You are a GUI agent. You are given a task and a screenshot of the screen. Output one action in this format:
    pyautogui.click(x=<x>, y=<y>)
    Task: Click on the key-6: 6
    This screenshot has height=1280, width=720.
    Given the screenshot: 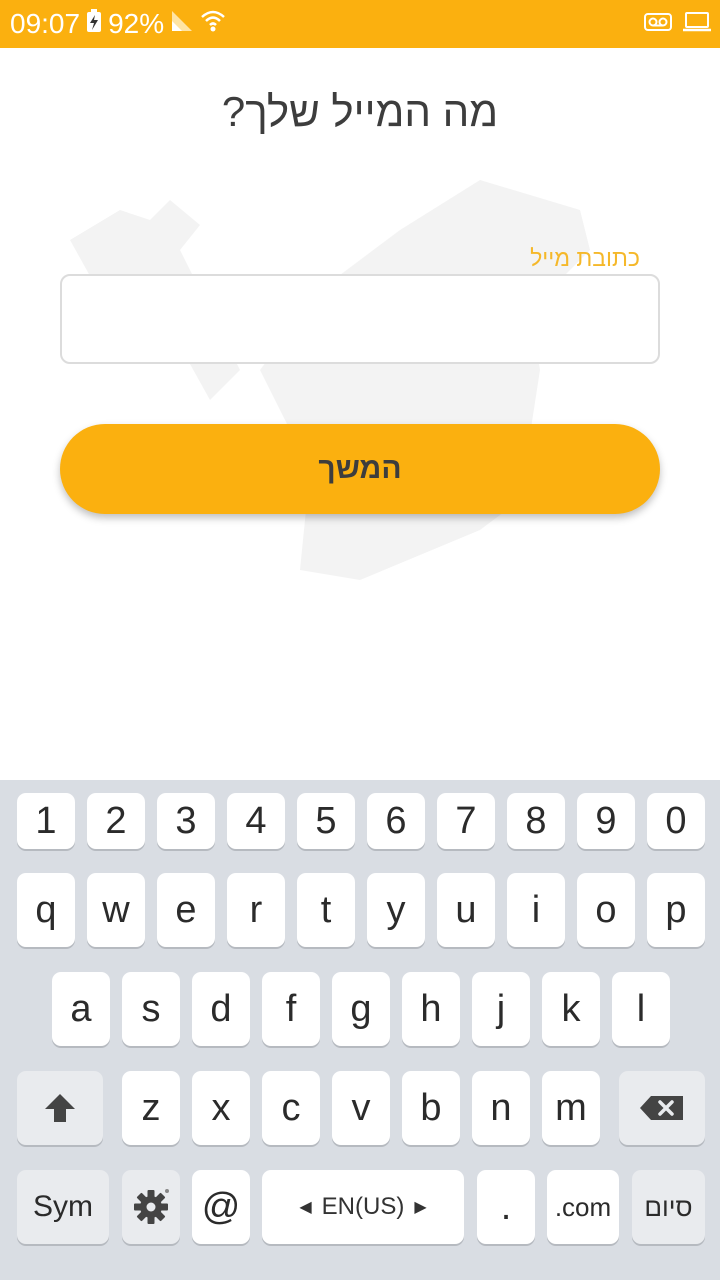 What is the action you would take?
    pyautogui.click(x=396, y=821)
    